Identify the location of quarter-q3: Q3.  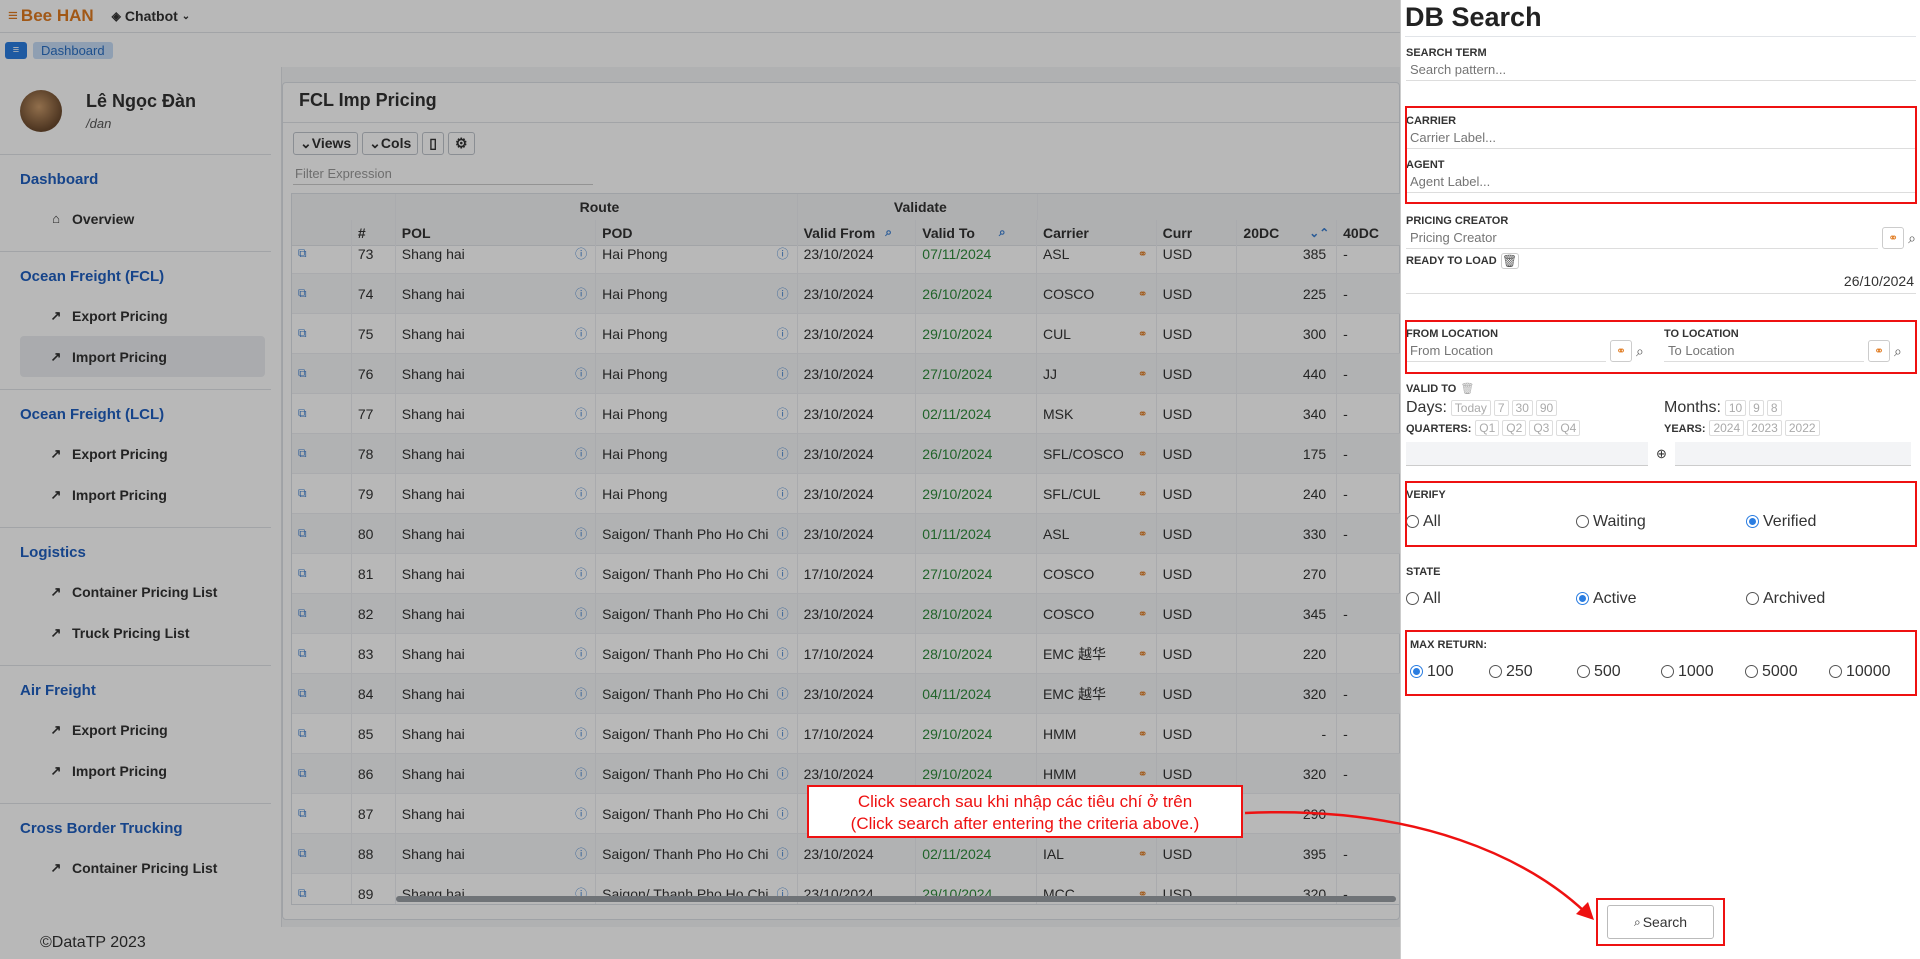
(1541, 428).